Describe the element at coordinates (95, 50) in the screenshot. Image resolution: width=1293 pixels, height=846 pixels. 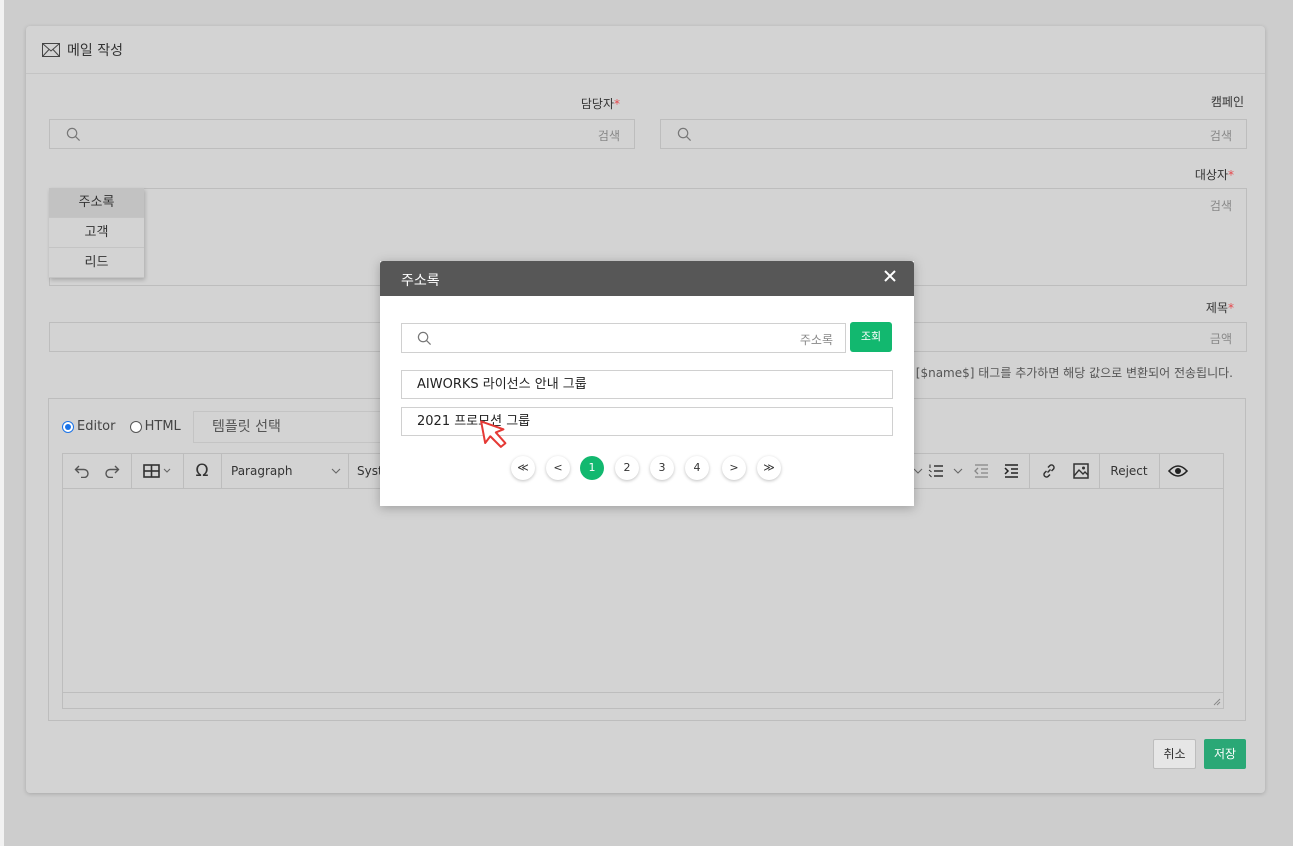
I see `page-title: 메일 작성` at that location.